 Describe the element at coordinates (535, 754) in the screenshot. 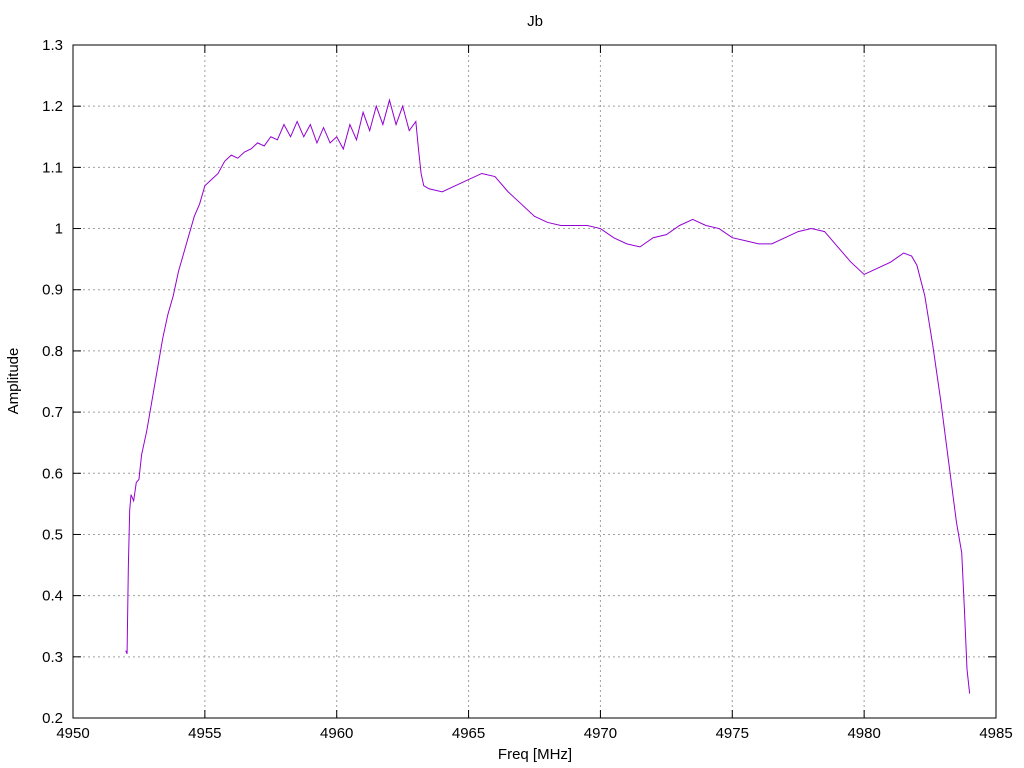

I see `x-axis-label: Freq [MHz]` at that location.